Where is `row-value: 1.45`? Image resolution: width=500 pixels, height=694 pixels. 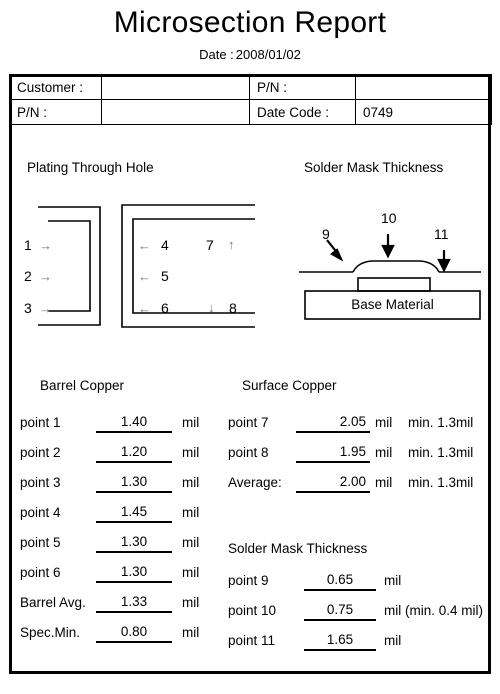
row-value: 1.45 is located at coordinates (134, 511).